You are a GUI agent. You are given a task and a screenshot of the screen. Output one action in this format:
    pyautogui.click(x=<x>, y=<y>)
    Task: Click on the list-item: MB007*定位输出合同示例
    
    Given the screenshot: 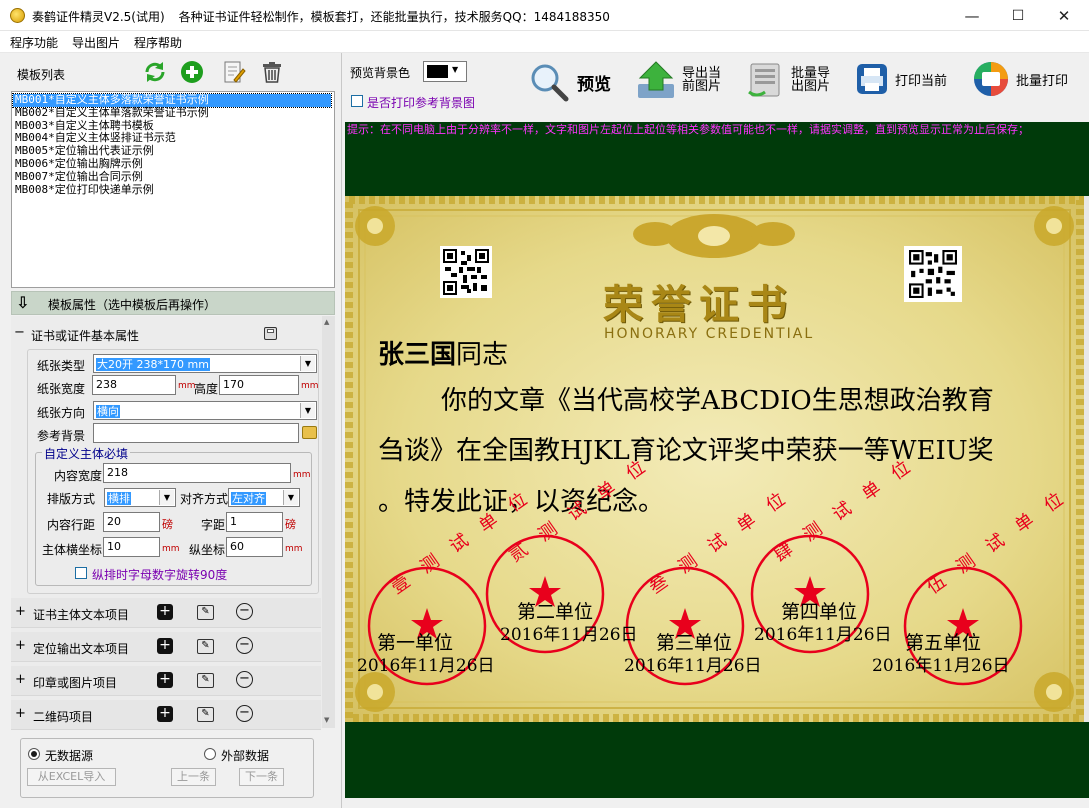 What is the action you would take?
    pyautogui.click(x=173, y=177)
    